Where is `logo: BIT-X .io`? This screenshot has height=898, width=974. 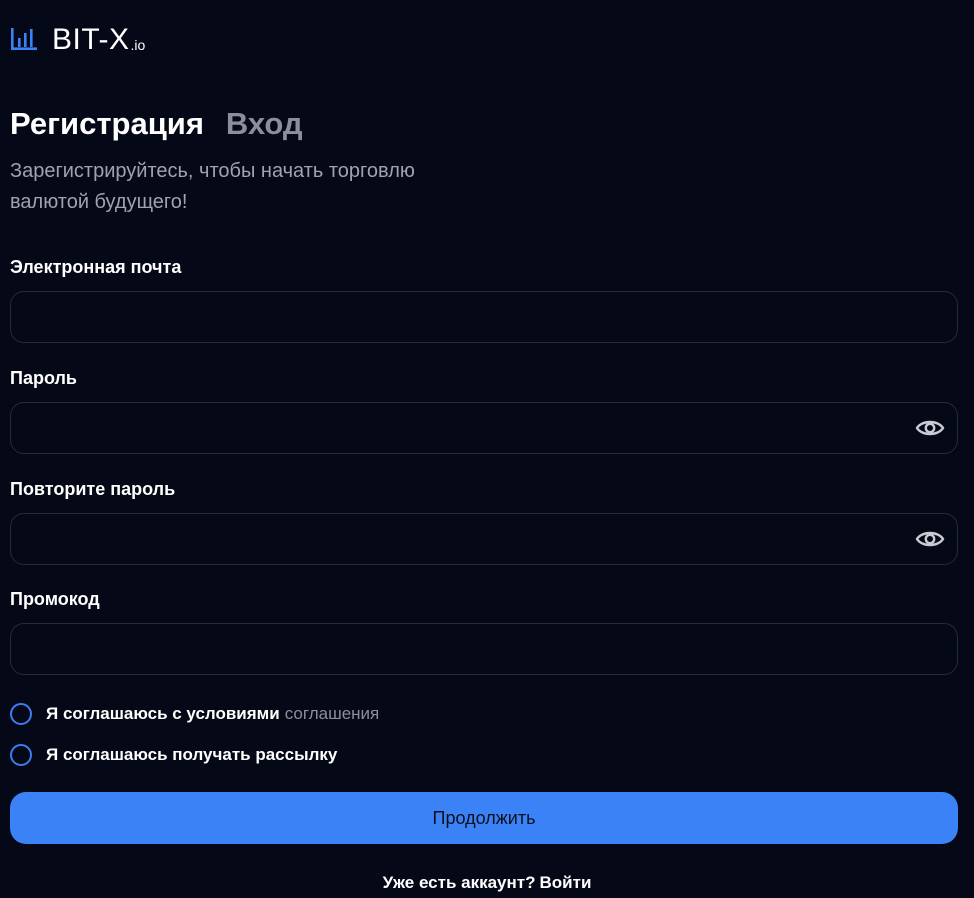 logo: BIT-X .io is located at coordinates (77, 39).